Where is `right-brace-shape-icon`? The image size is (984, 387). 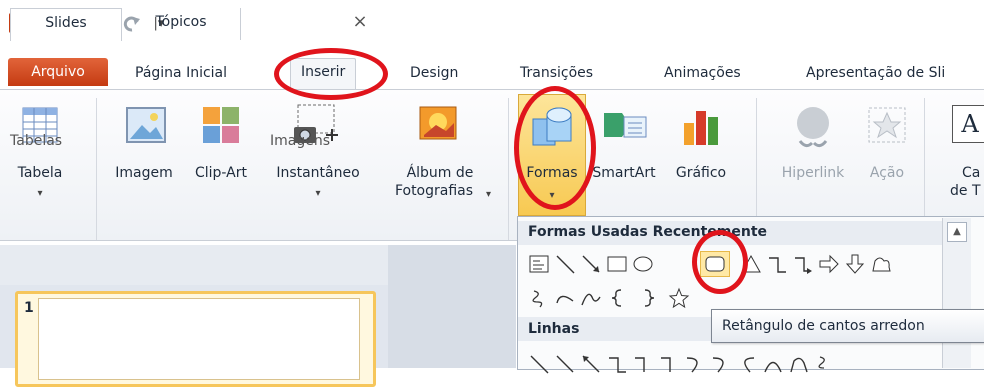 right-brace-shape-icon is located at coordinates (649, 298).